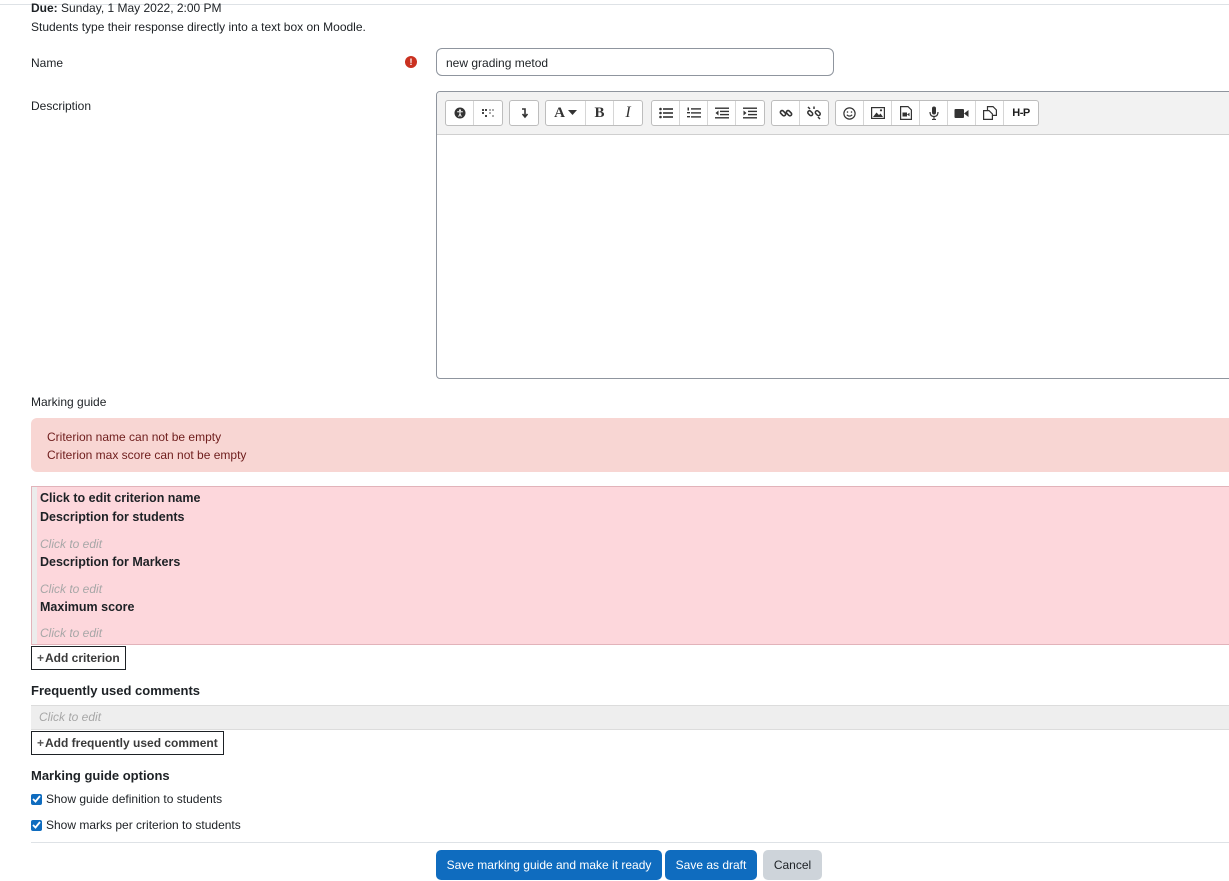 The image size is (1229, 881). Describe the element at coordinates (990, 113) in the screenshot. I see `manage-files-icon` at that location.